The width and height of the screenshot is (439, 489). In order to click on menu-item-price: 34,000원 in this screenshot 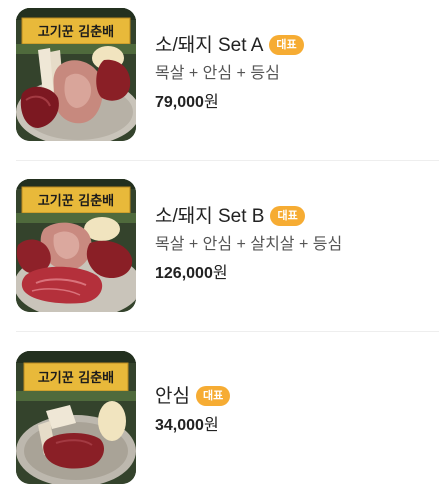, I will do `click(187, 426)`.